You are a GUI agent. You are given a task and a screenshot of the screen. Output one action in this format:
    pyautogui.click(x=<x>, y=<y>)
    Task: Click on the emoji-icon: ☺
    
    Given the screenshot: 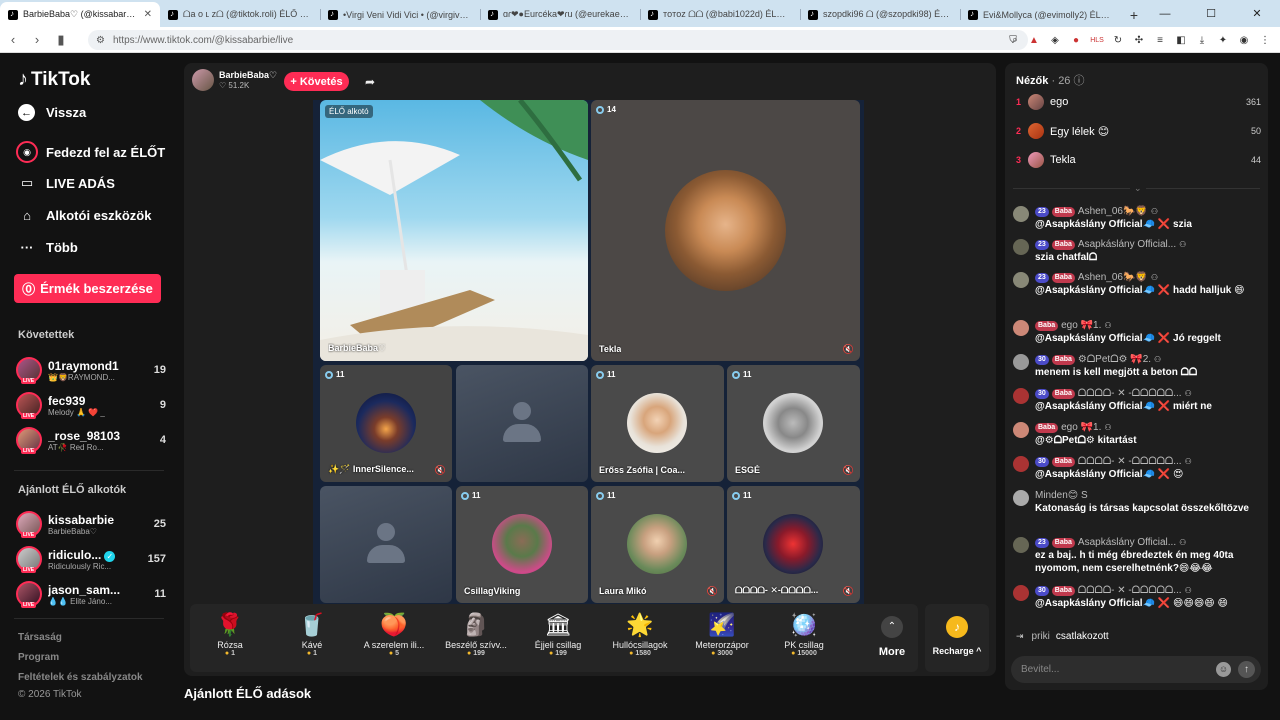 What is the action you would take?
    pyautogui.click(x=1223, y=669)
    